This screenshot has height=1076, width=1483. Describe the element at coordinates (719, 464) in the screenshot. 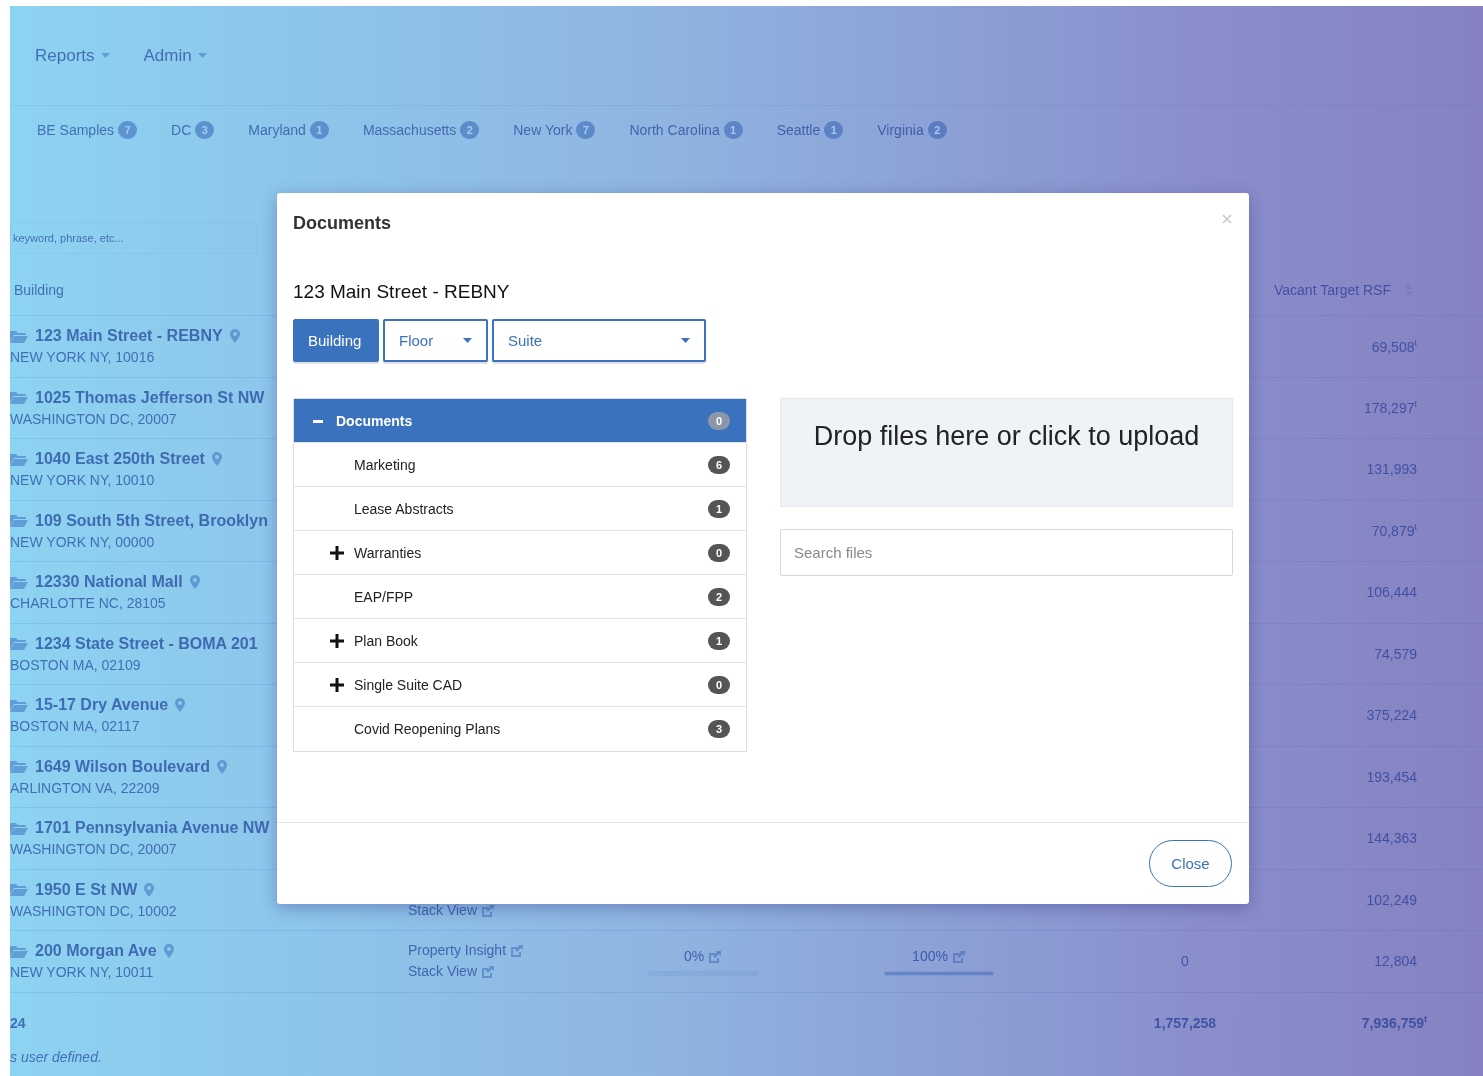

I see `count-badge: 6` at that location.